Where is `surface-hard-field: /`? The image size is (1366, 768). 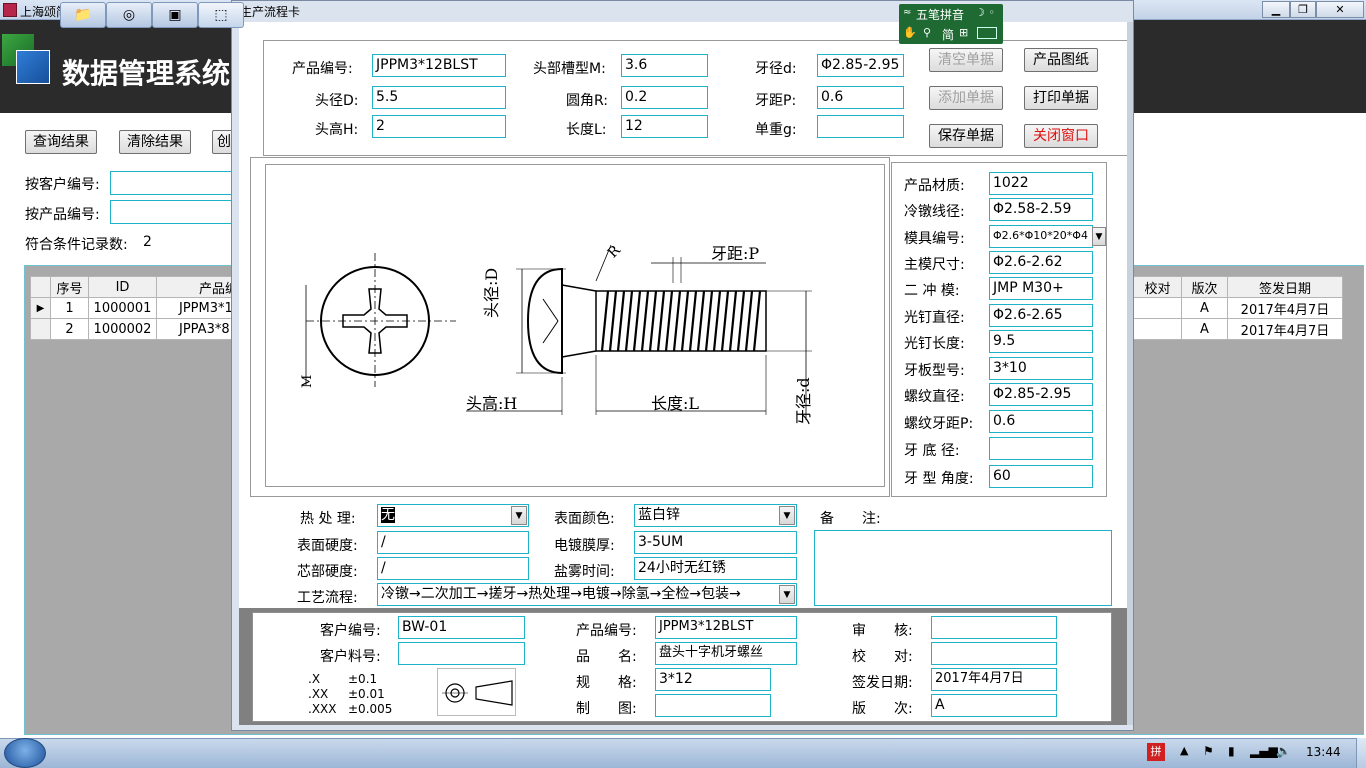
surface-hard-field: / is located at coordinates (453, 542).